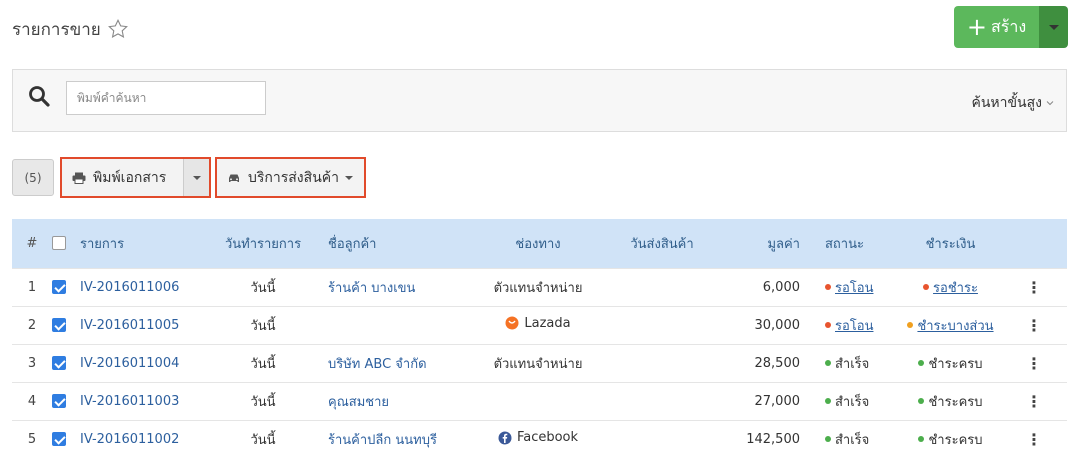  Describe the element at coordinates (129, 325) in the screenshot. I see `invoice-link: IV-2016011005` at that location.